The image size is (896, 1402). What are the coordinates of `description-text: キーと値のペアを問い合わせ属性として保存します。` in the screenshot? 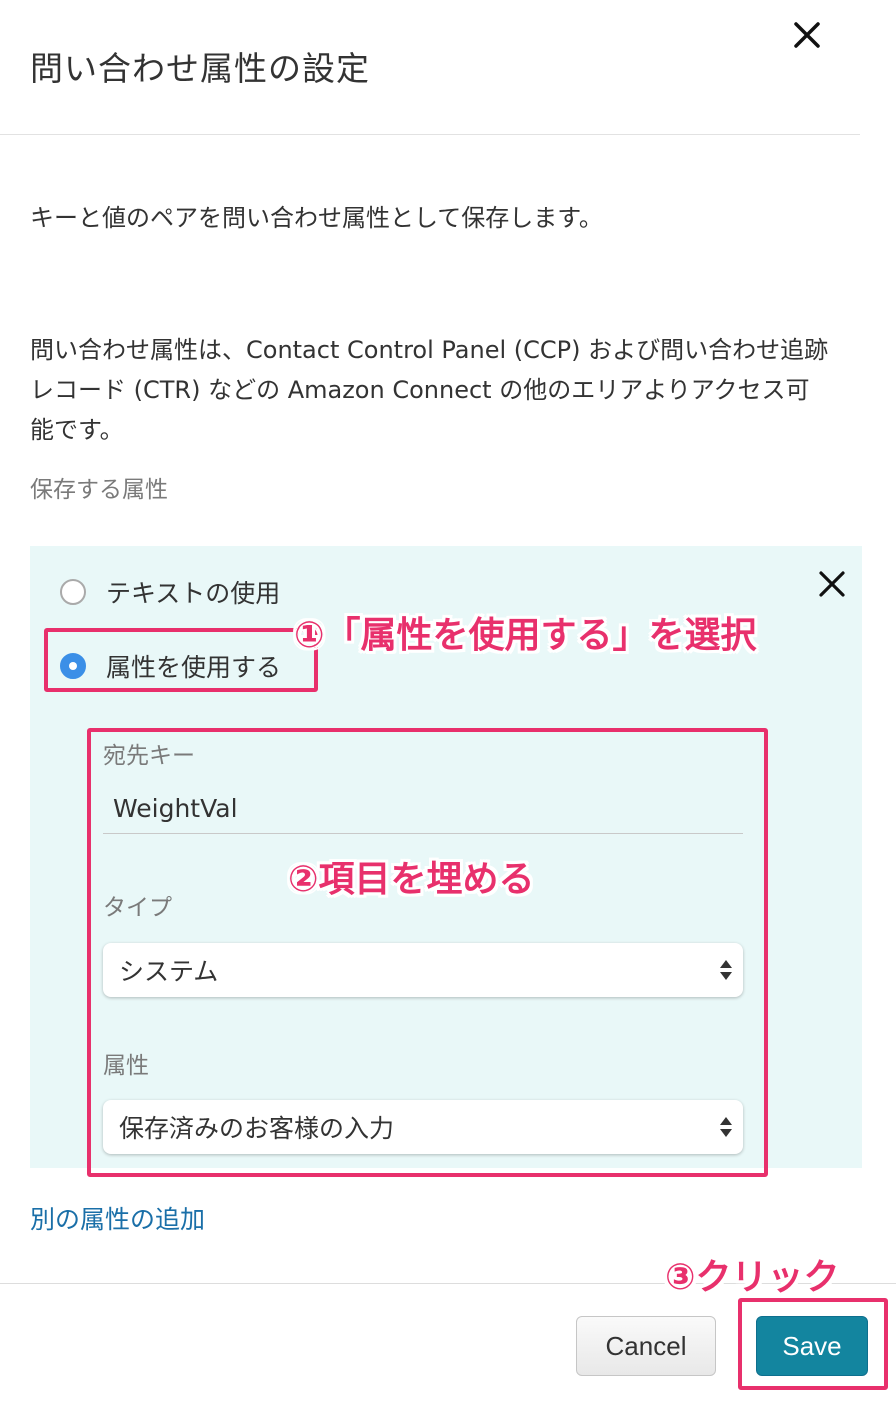 It's located at (316, 218).